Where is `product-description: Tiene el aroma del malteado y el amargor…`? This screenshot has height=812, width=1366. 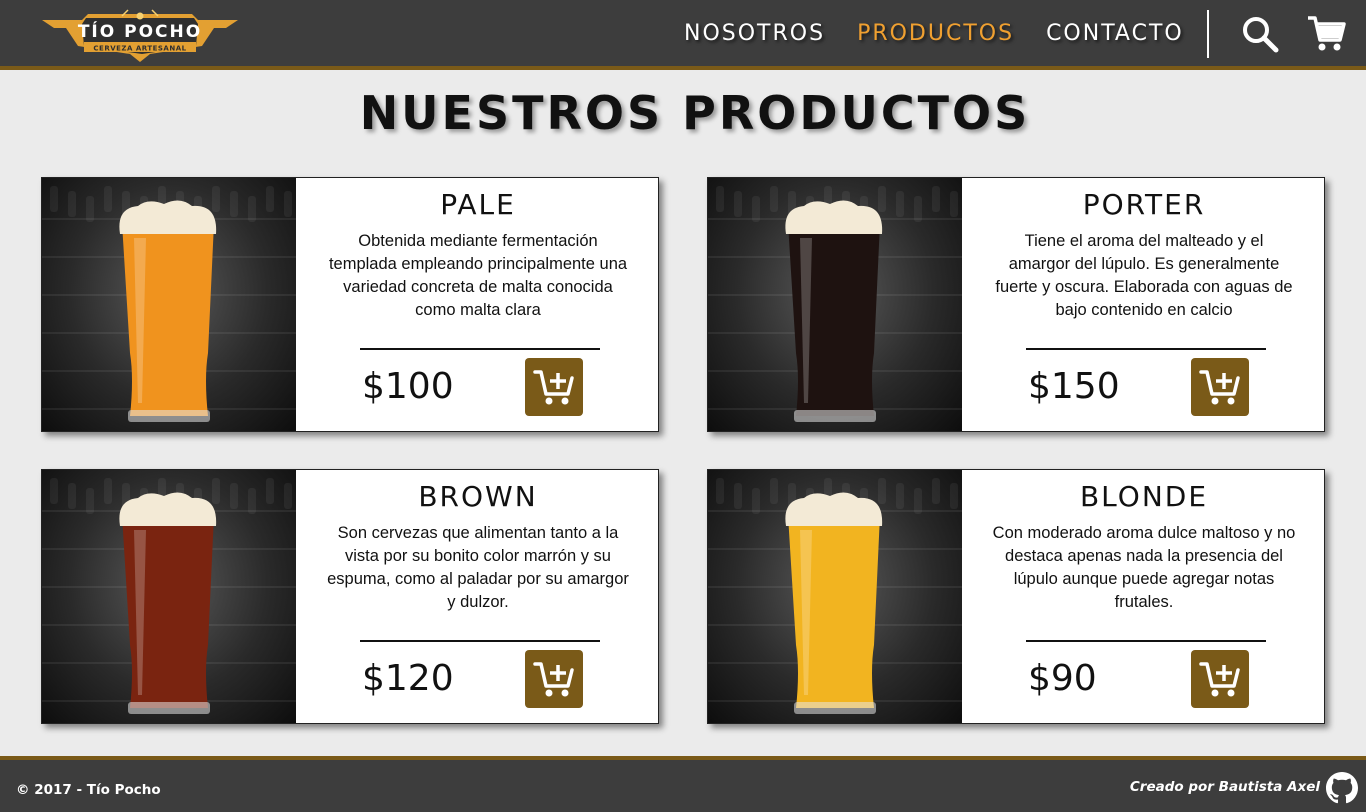
product-description: Tiene el aroma del malteado y el amargor… is located at coordinates (1144, 275).